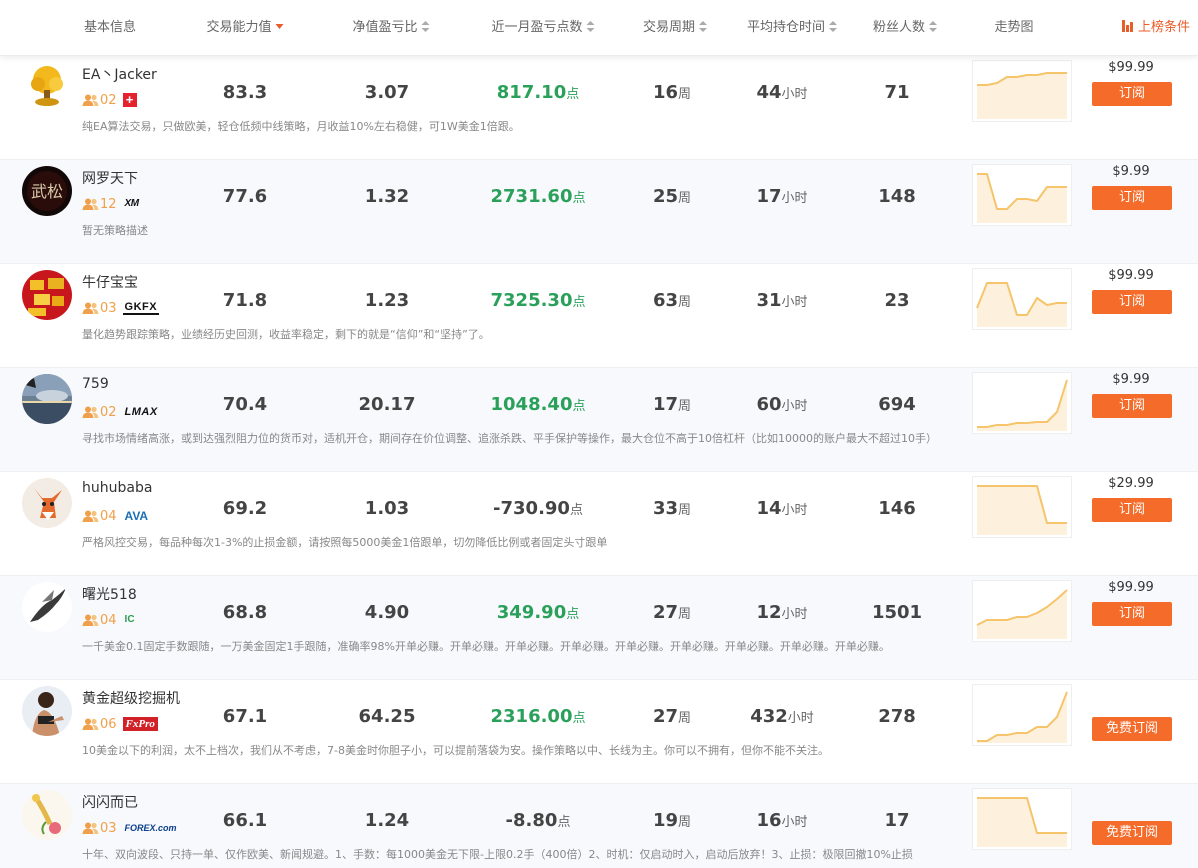 This screenshot has height=868, width=1198. I want to click on trader-name: 牛仔宝宝, so click(110, 282).